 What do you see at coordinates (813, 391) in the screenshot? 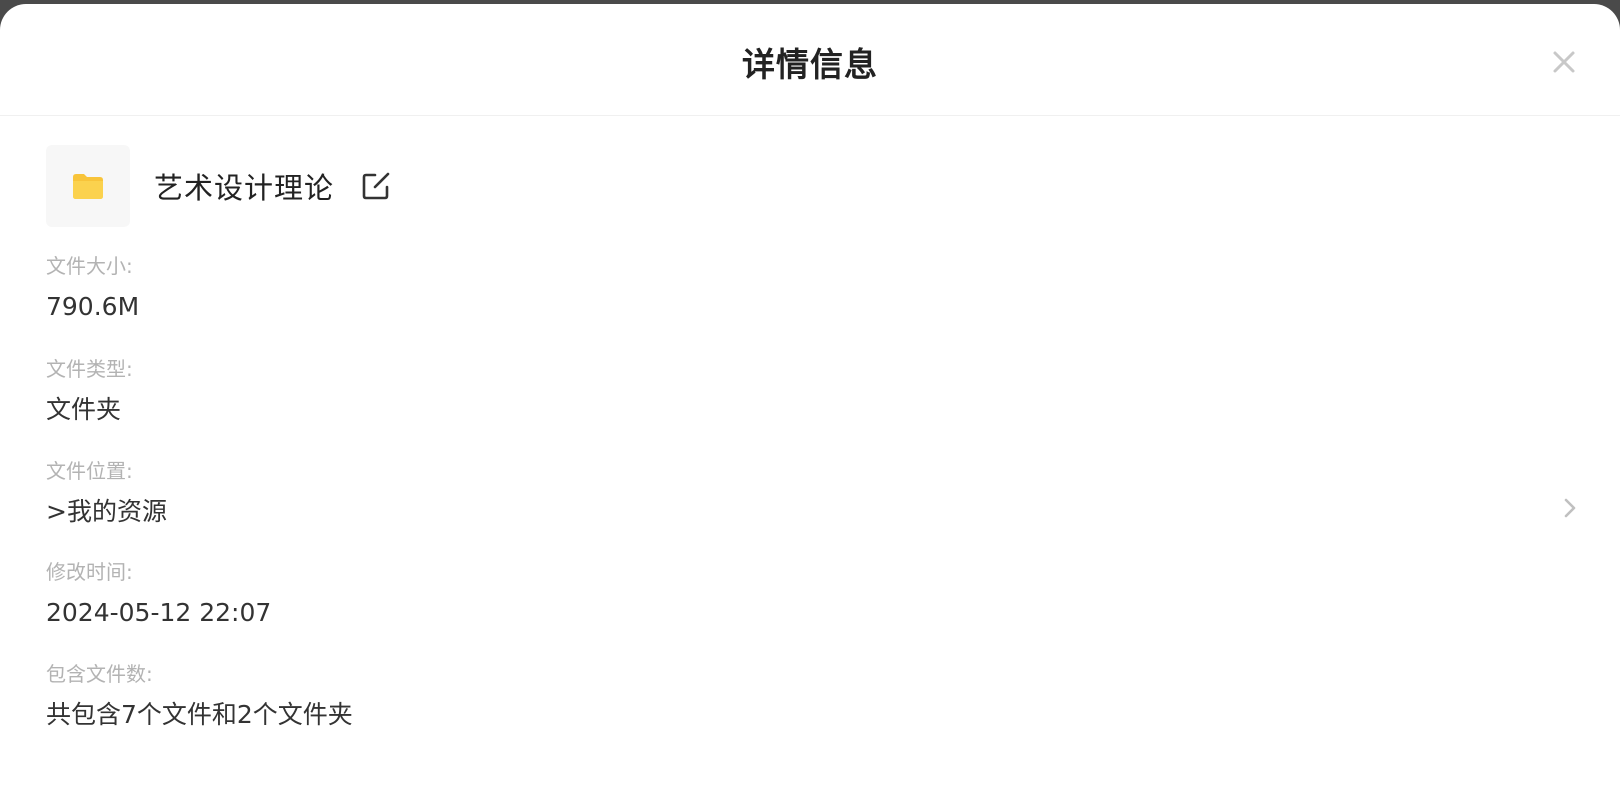
I see `file-type-field: 文件类型: 文件夹` at bounding box center [813, 391].